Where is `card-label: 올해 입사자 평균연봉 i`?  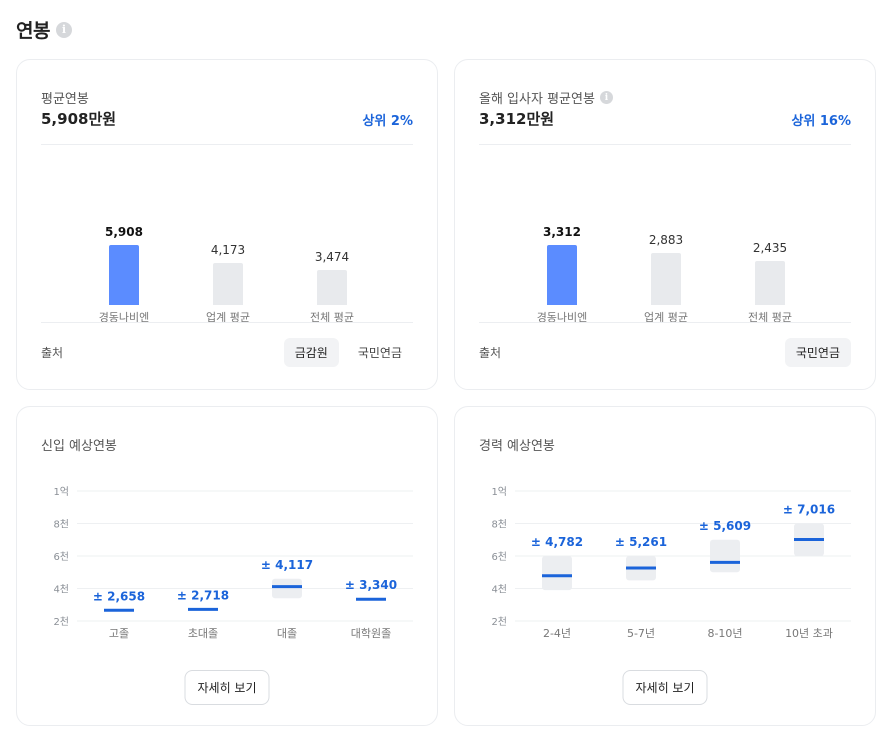 card-label: 올해 입사자 평균연봉 i is located at coordinates (546, 97).